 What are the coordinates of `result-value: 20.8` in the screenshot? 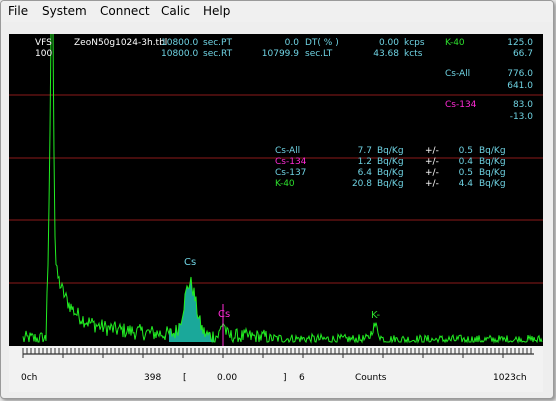 It's located at (361, 184).